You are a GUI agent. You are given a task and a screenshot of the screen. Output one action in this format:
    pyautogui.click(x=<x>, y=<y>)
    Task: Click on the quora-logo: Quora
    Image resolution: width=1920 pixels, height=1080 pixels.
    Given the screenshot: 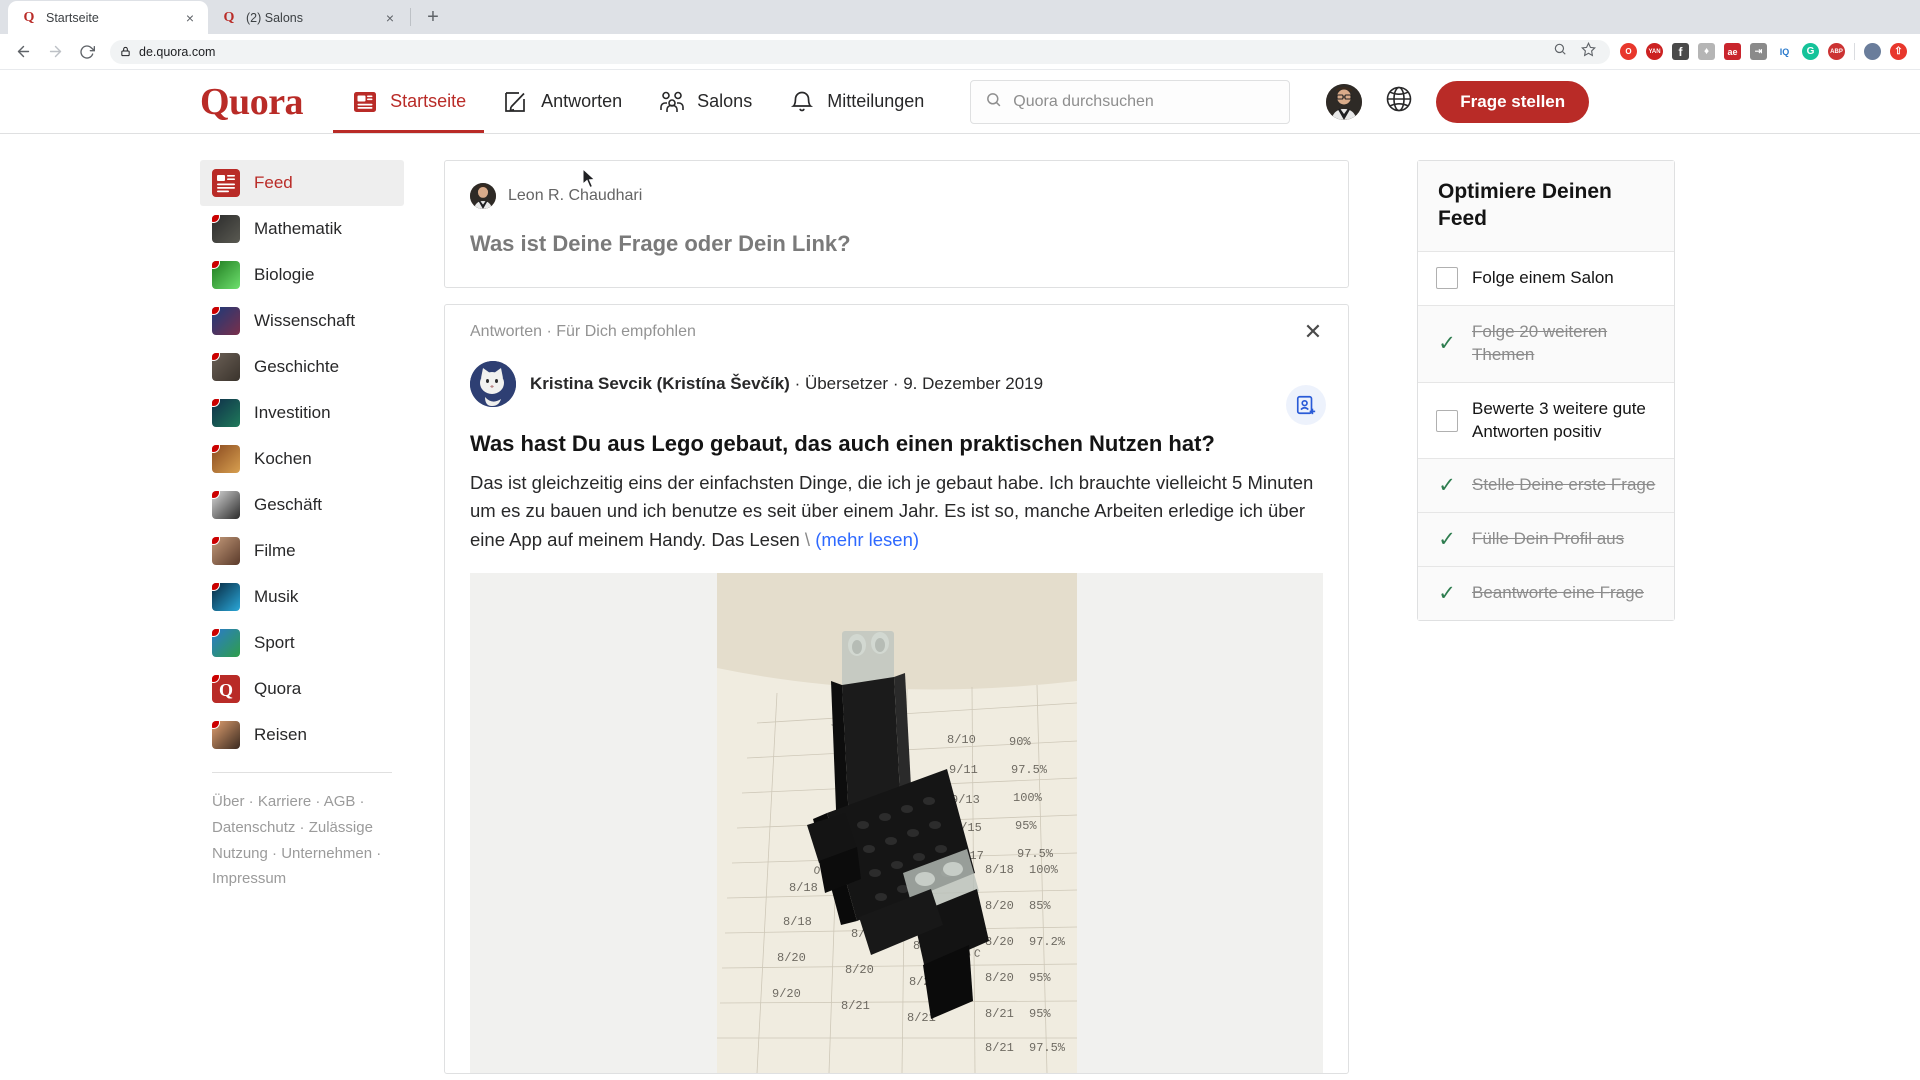 What is the action you would take?
    pyautogui.click(x=252, y=102)
    